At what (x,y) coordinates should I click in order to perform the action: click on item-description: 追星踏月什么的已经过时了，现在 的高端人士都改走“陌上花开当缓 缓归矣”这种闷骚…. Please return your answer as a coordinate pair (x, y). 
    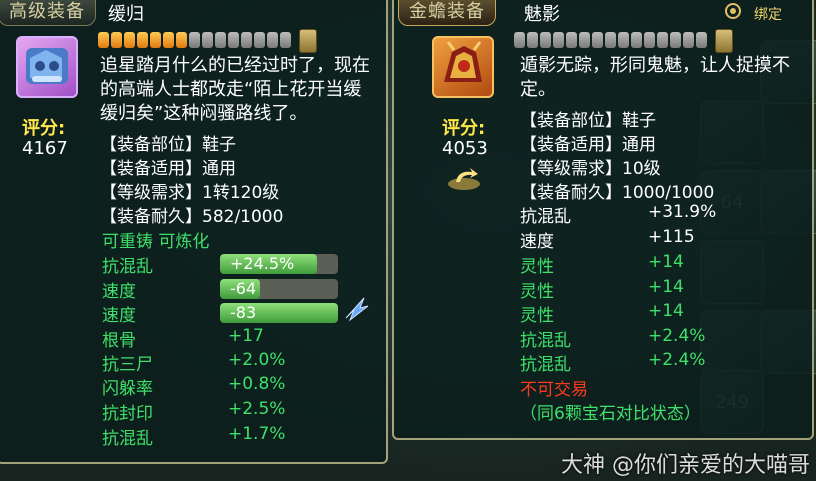
    Looking at the image, I should click on (235, 89).